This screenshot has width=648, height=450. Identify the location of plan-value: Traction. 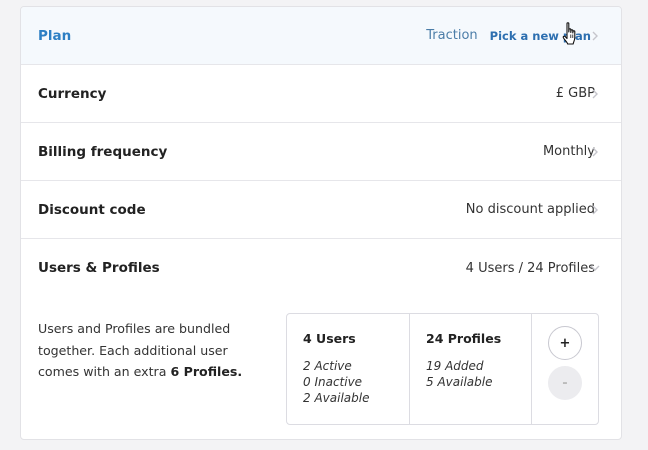
(452, 35).